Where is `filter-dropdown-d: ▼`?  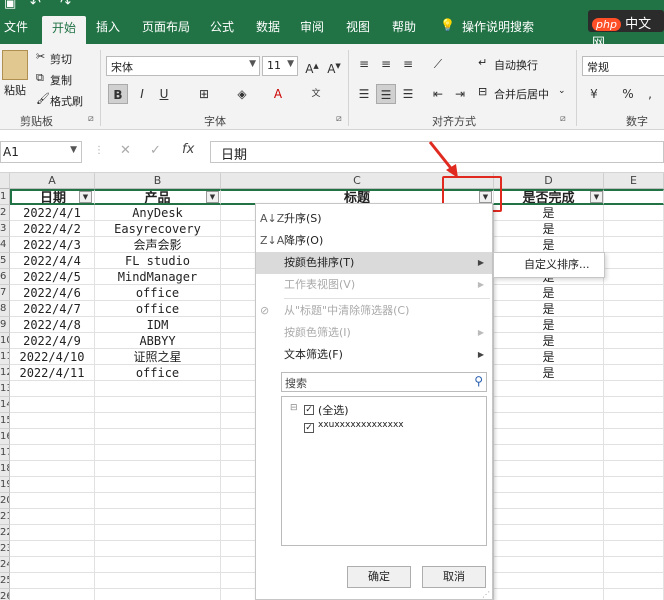 filter-dropdown-d: ▼ is located at coordinates (596, 197).